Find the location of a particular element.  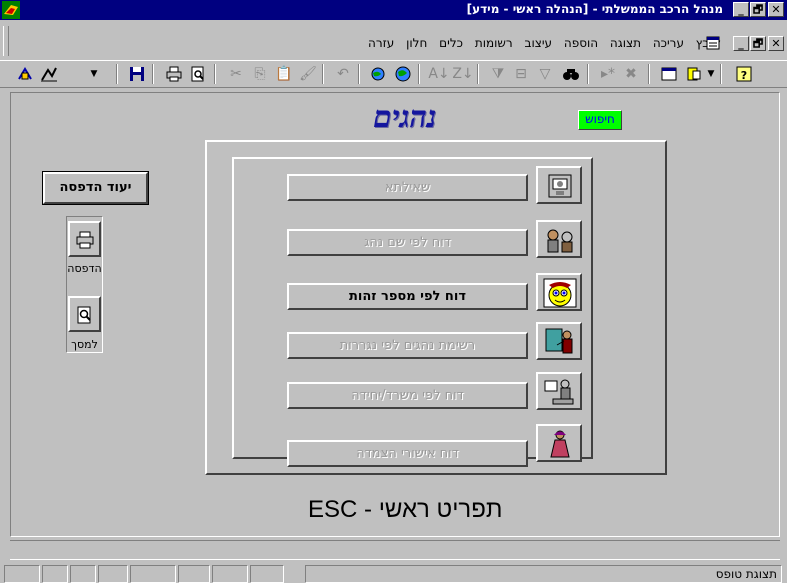

copy-icon: ⎘ is located at coordinates (260, 74).